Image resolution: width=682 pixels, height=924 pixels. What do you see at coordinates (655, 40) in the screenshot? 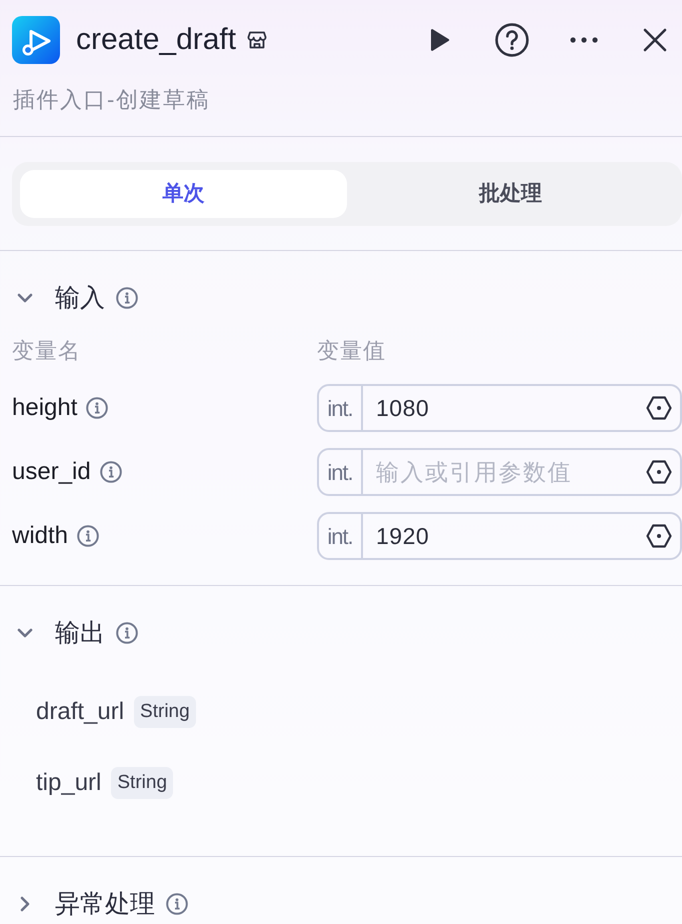
I see `close-icon` at bounding box center [655, 40].